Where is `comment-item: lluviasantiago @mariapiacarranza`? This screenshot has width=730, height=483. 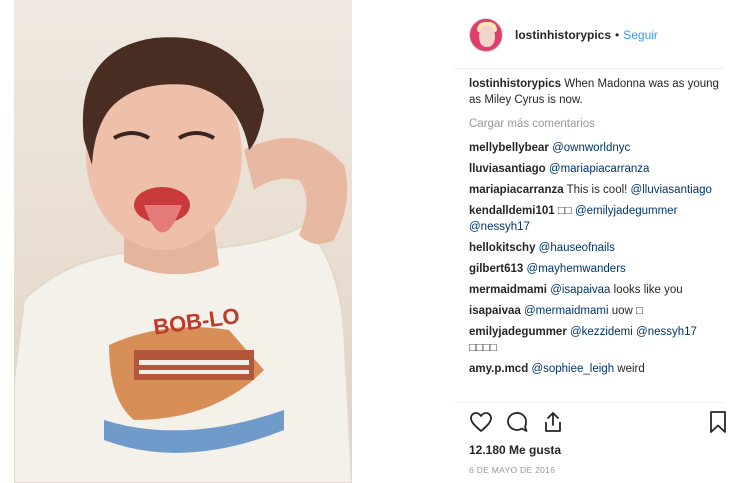
comment-item: lluviasantiago @mariapiacarranza is located at coordinates (596, 169).